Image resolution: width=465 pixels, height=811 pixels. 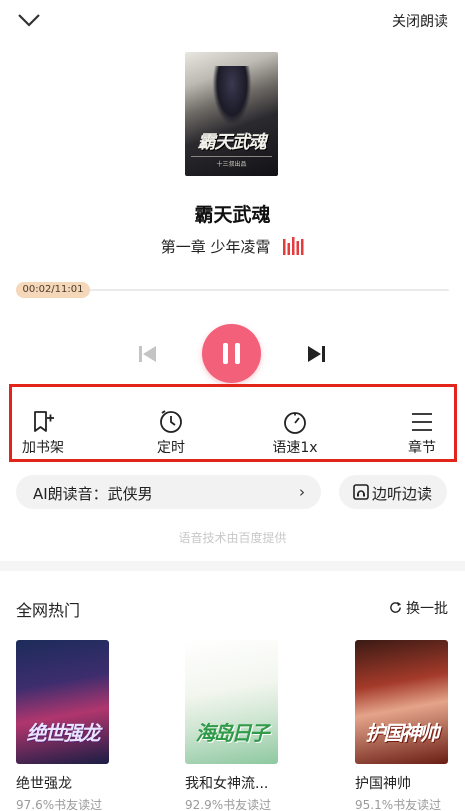 What do you see at coordinates (232, 142) in the screenshot?
I see `cover-art-title: 霸天武魂` at bounding box center [232, 142].